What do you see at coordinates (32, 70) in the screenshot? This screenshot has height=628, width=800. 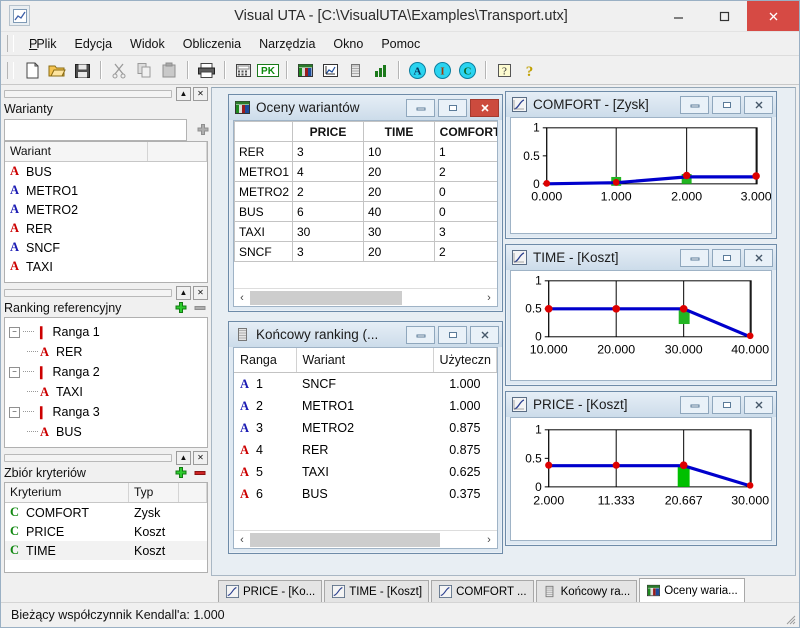 I see `new-document-icon` at bounding box center [32, 70].